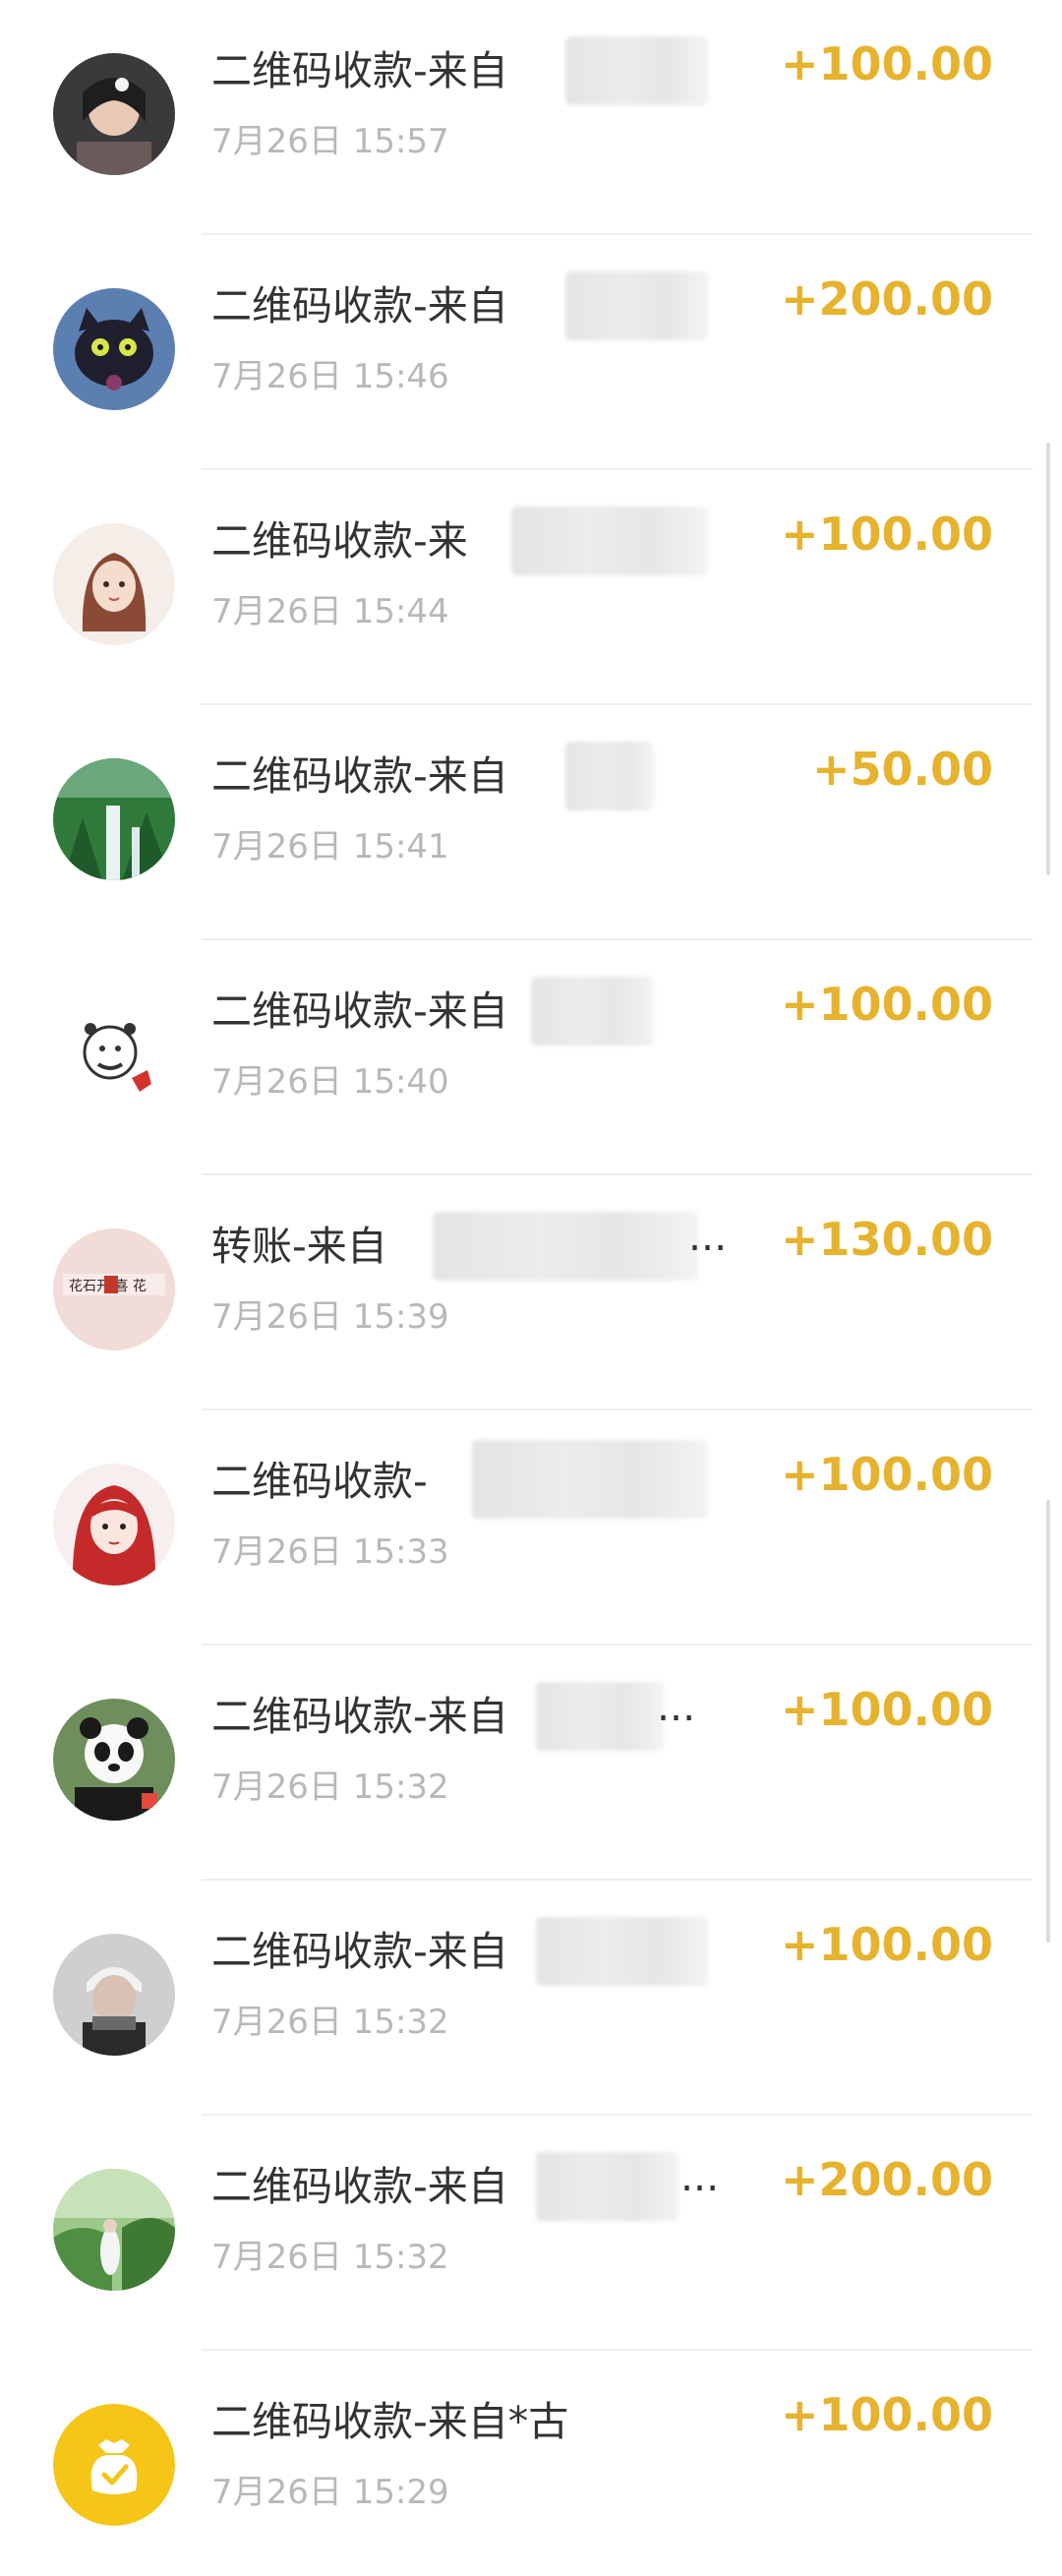 The height and width of the screenshot is (2576, 1062). I want to click on transaction-row: 二维码收款-来 +100.00 7月26日 15:44, so click(531, 588).